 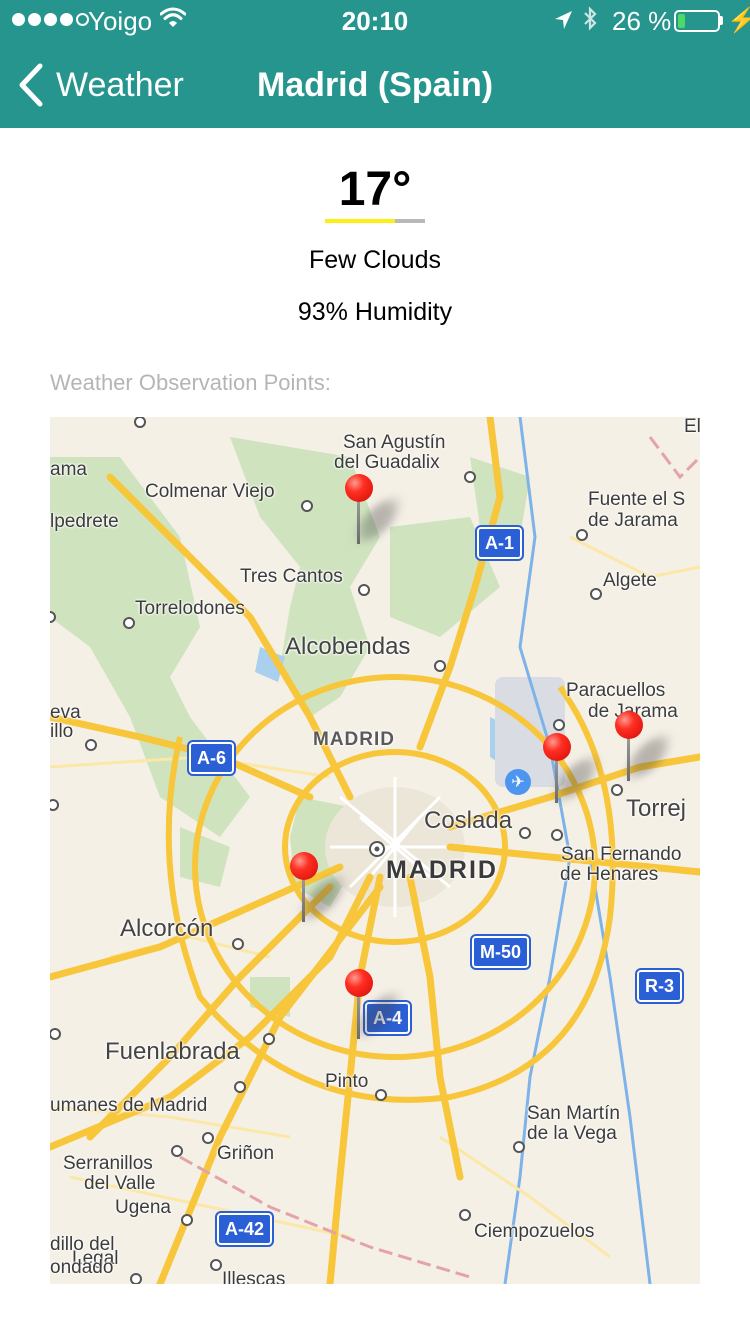 What do you see at coordinates (375, 84) in the screenshot?
I see `navigation-bar: Weather Madrid (Spain)` at bounding box center [375, 84].